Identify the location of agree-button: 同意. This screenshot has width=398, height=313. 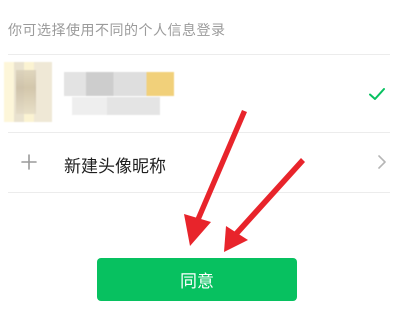
(197, 279).